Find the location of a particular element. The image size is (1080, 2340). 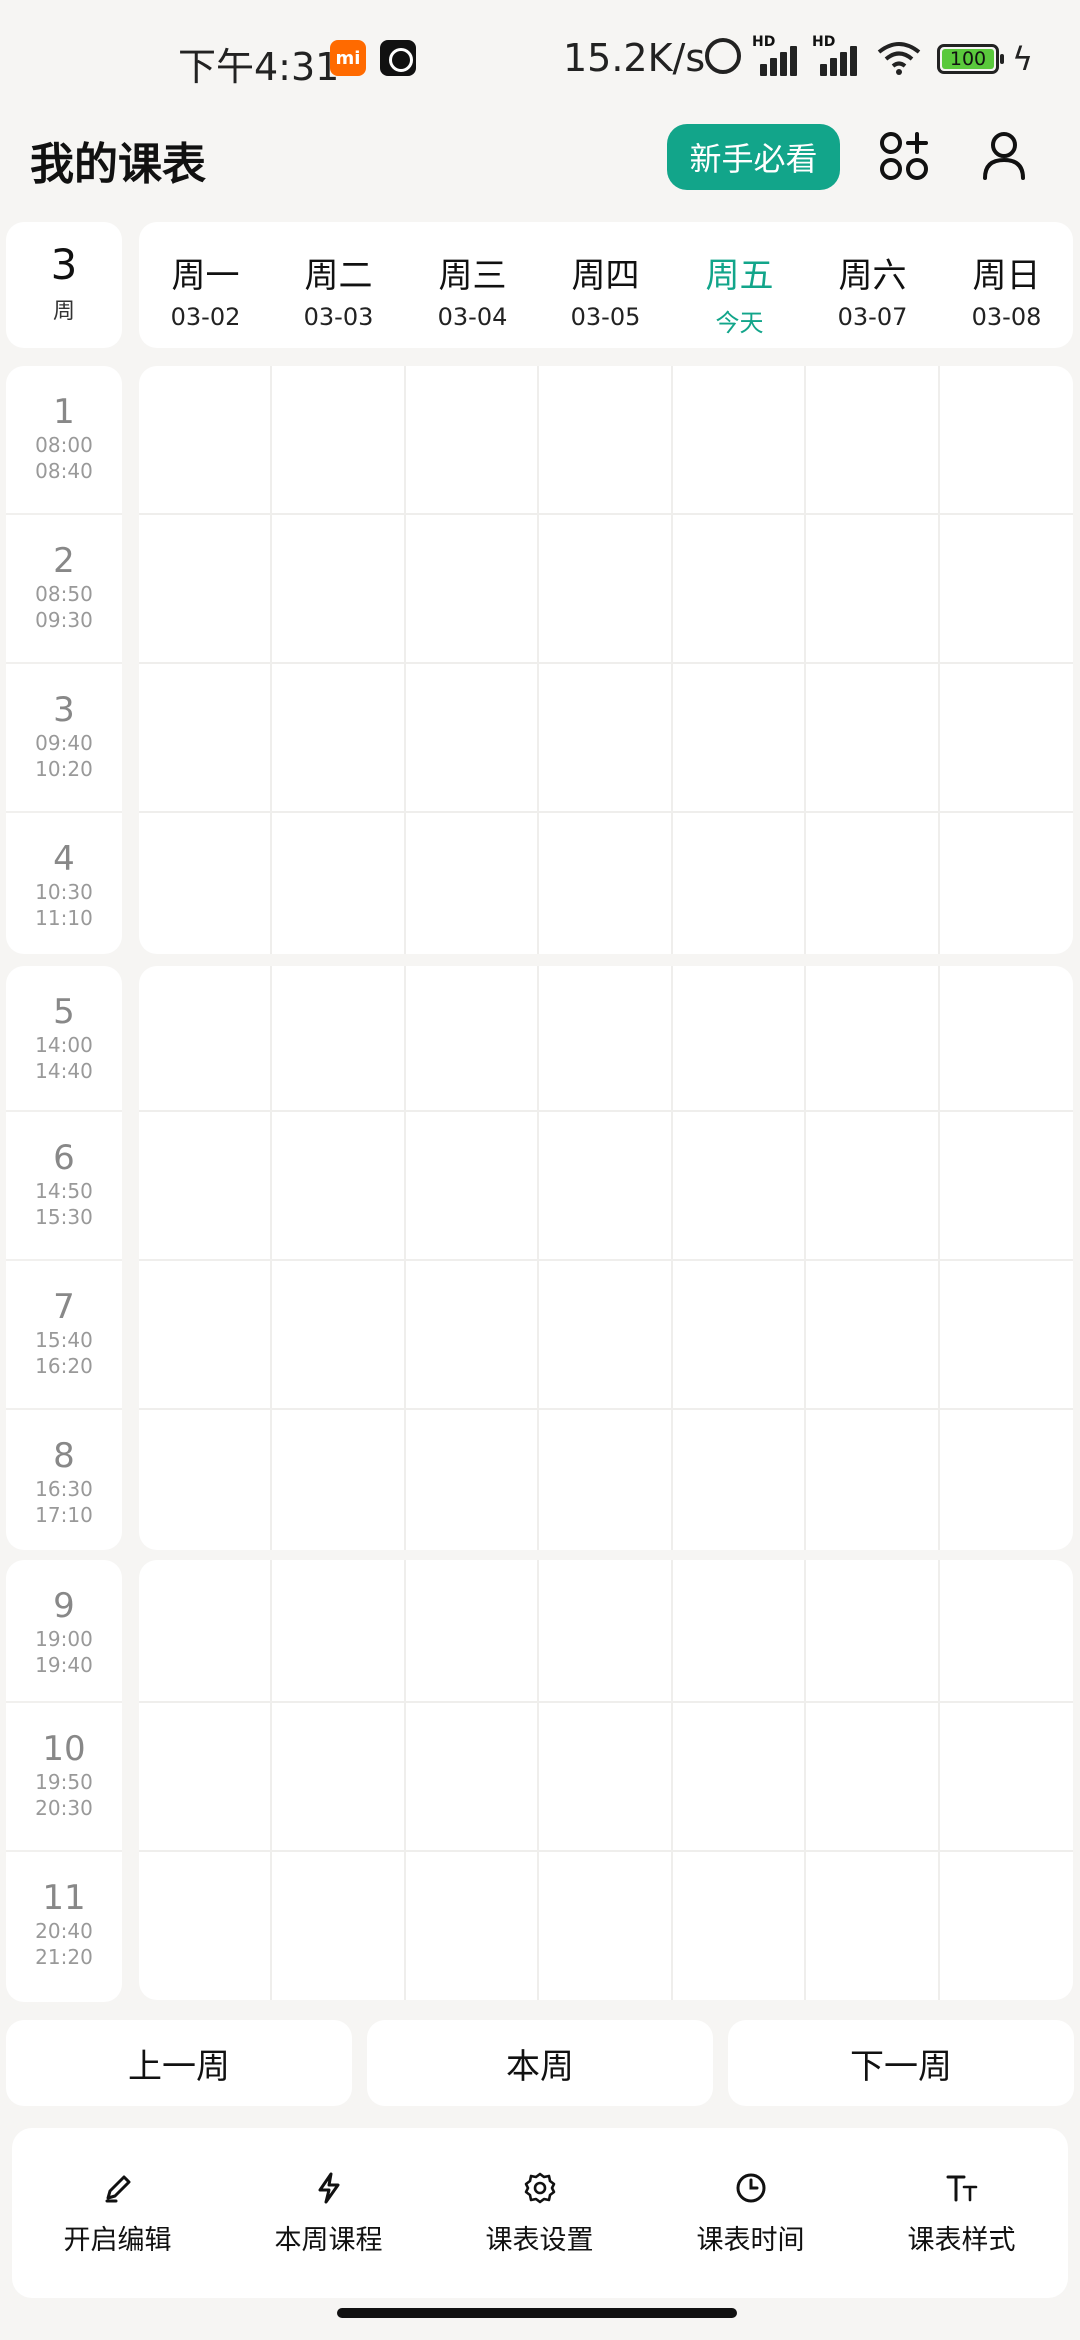

beginner-guide-button: 新手必看 is located at coordinates (753, 157).